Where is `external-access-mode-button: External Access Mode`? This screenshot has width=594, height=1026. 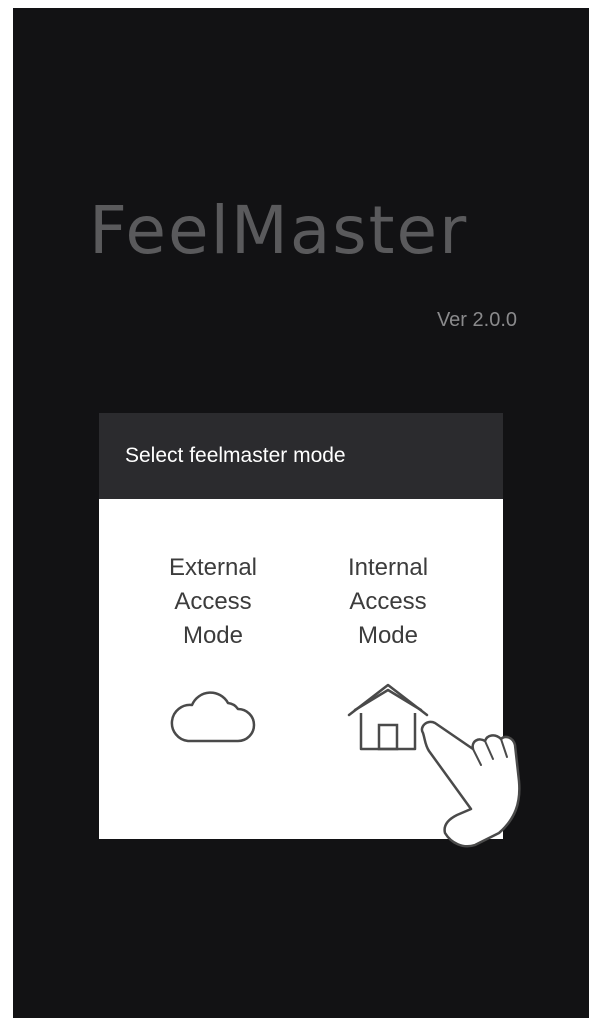
external-access-mode-button: External Access Mode is located at coordinates (213, 648).